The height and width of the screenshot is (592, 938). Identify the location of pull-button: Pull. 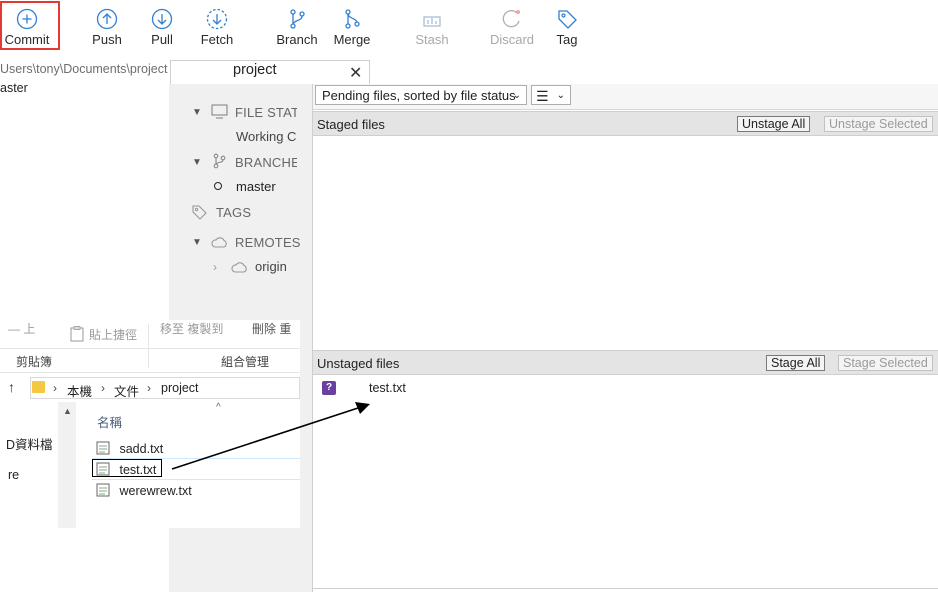
(162, 26).